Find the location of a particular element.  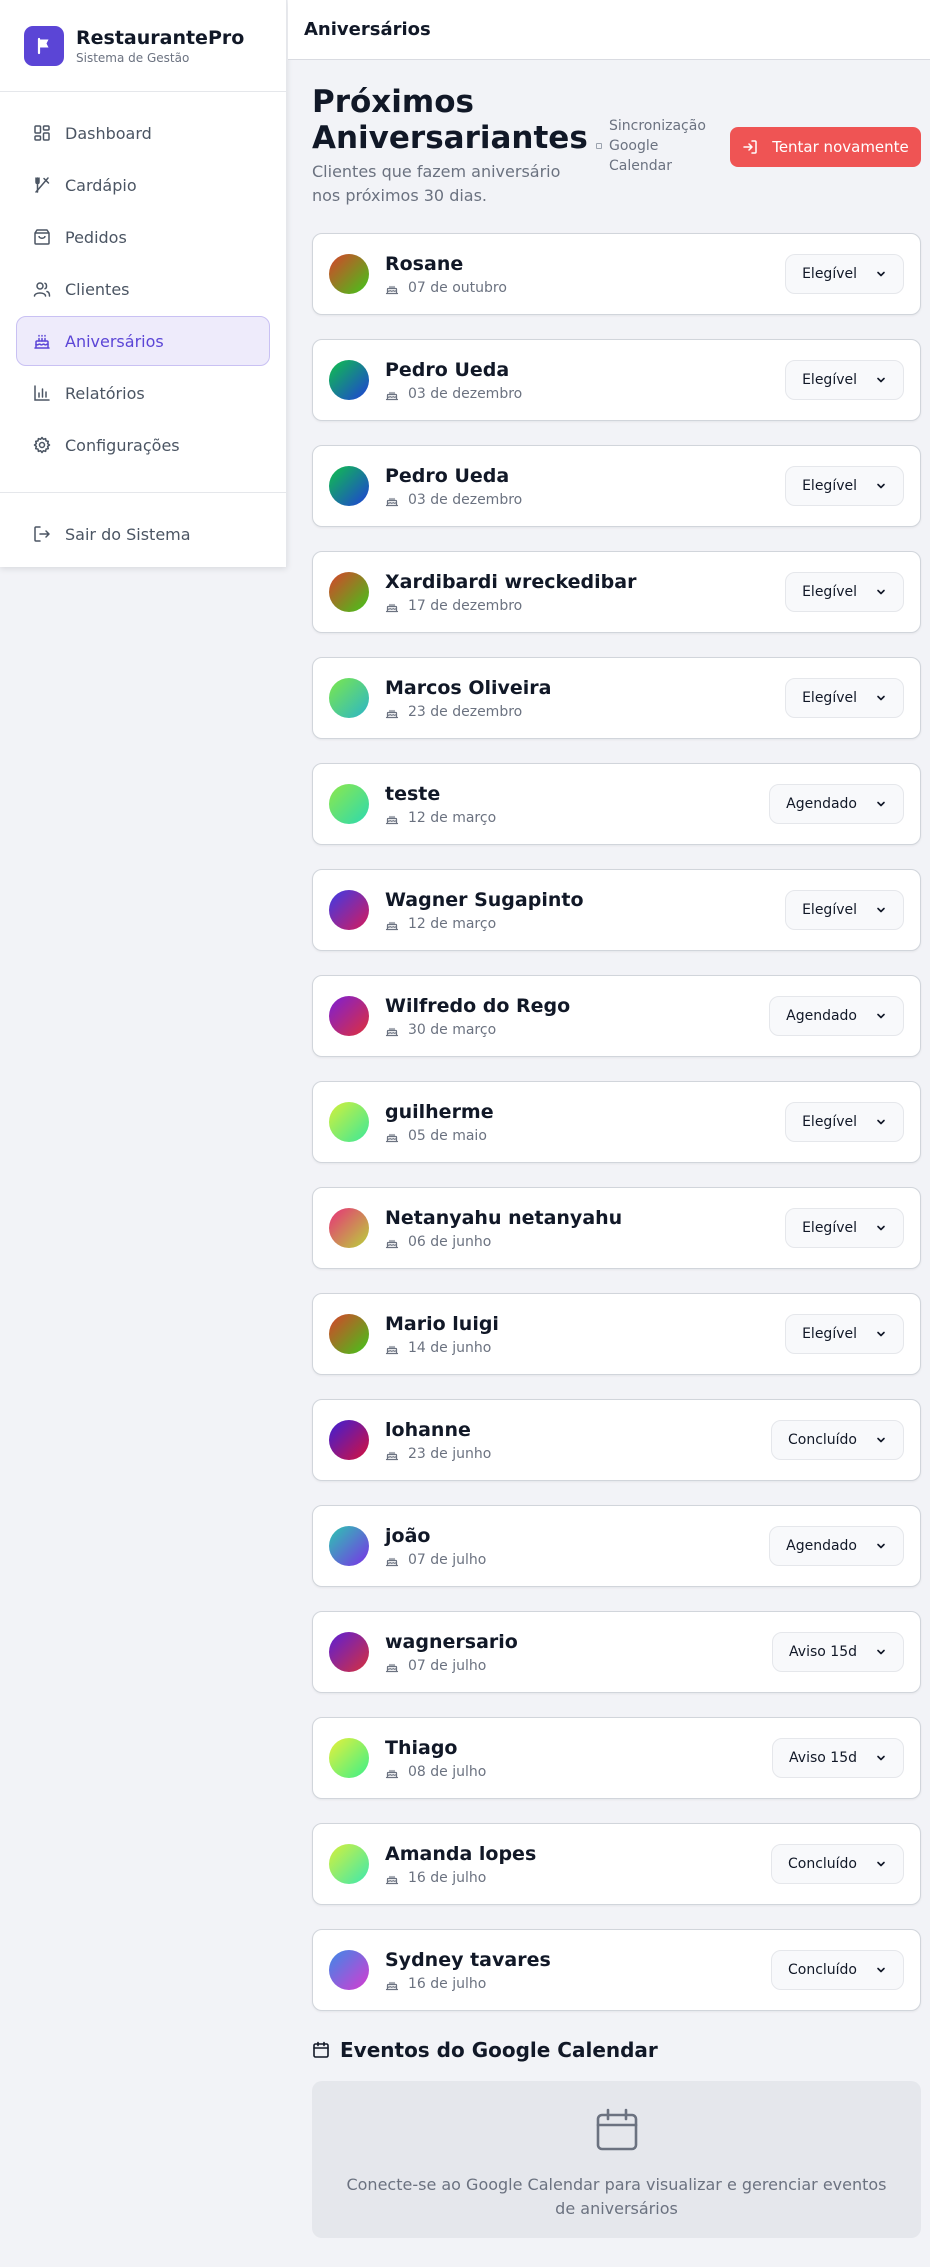

sidebar-item-label: Configurações is located at coordinates (122, 445).